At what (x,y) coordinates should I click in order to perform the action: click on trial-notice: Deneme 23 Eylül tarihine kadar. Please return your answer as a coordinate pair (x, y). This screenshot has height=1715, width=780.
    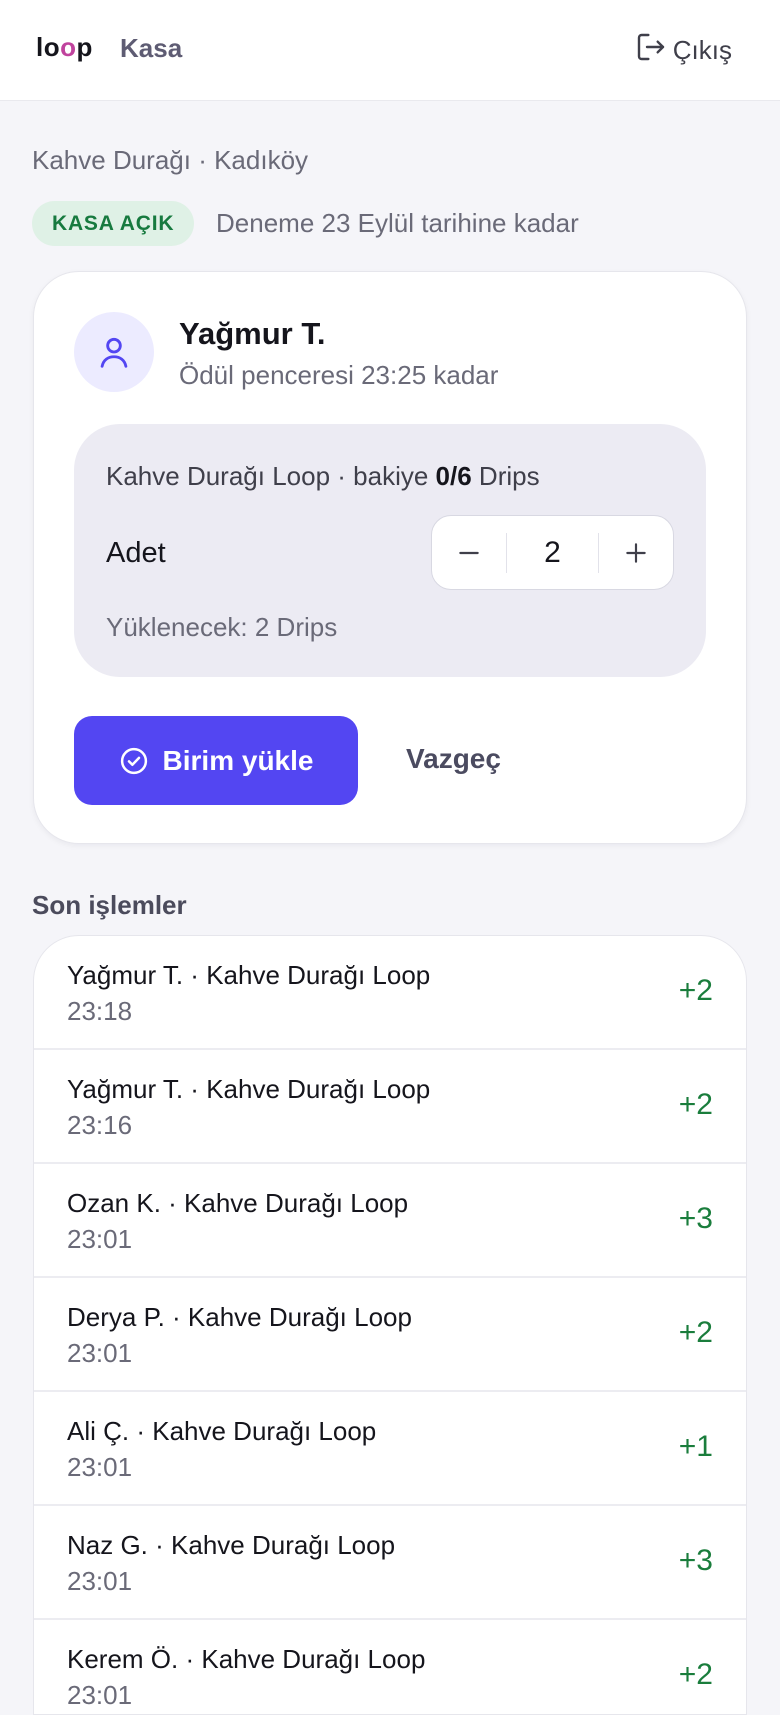
    Looking at the image, I should click on (397, 223).